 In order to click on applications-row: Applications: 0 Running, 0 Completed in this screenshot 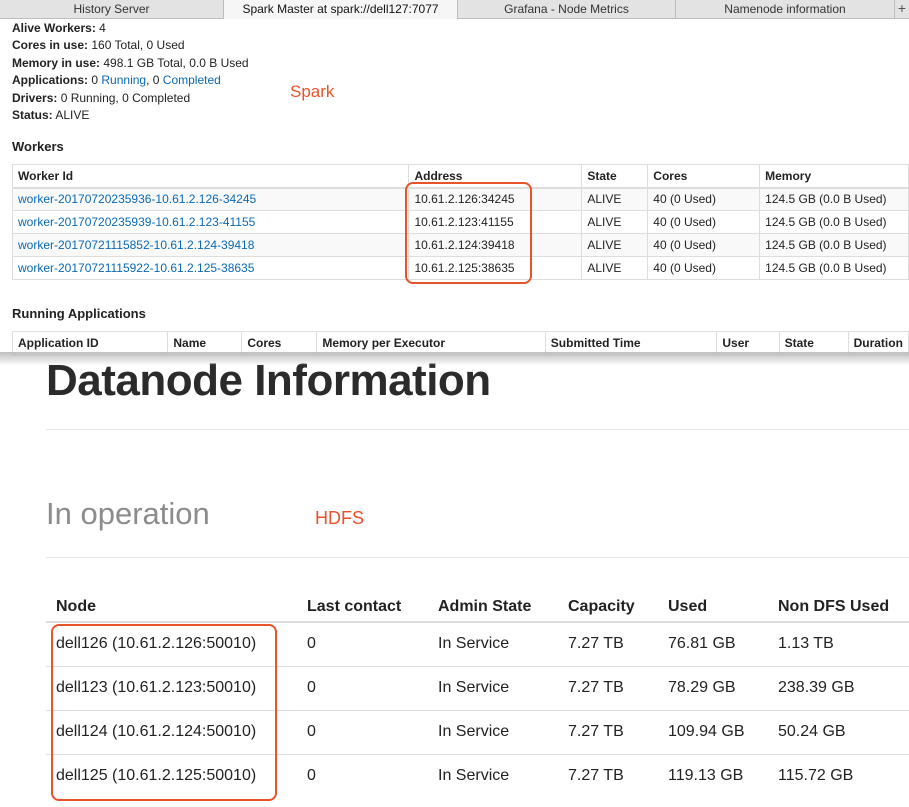, I will do `click(116, 80)`.